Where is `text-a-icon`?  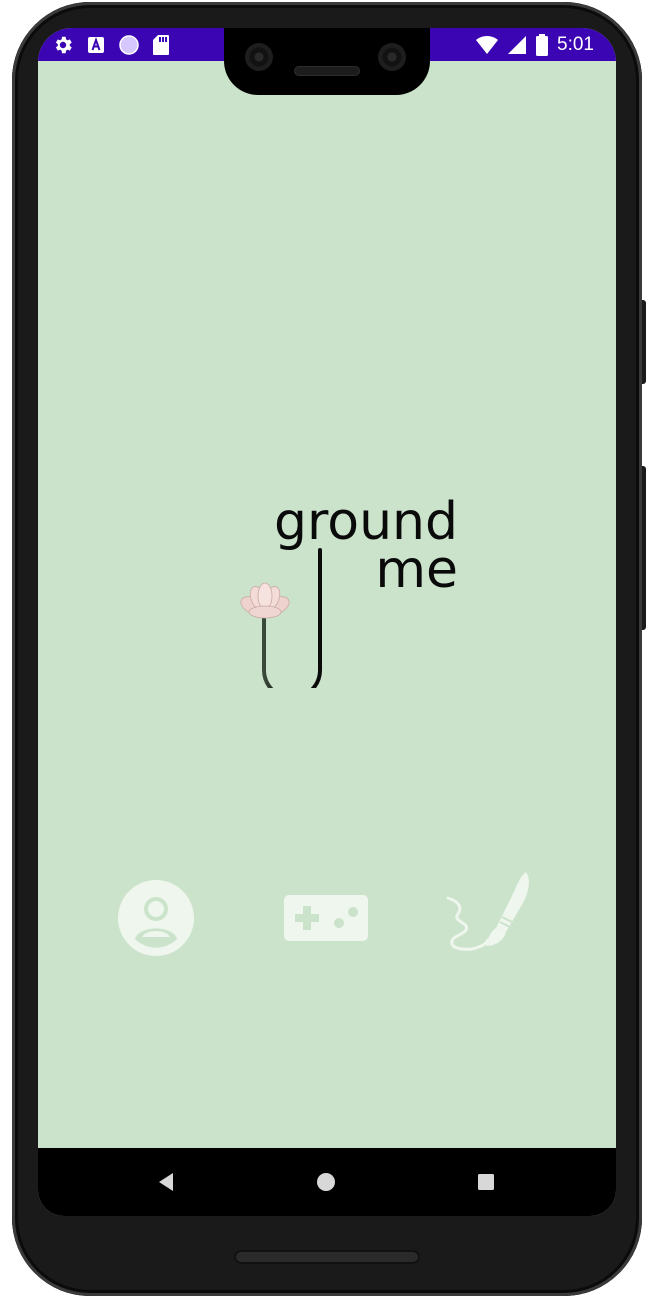
text-a-icon is located at coordinates (96, 45).